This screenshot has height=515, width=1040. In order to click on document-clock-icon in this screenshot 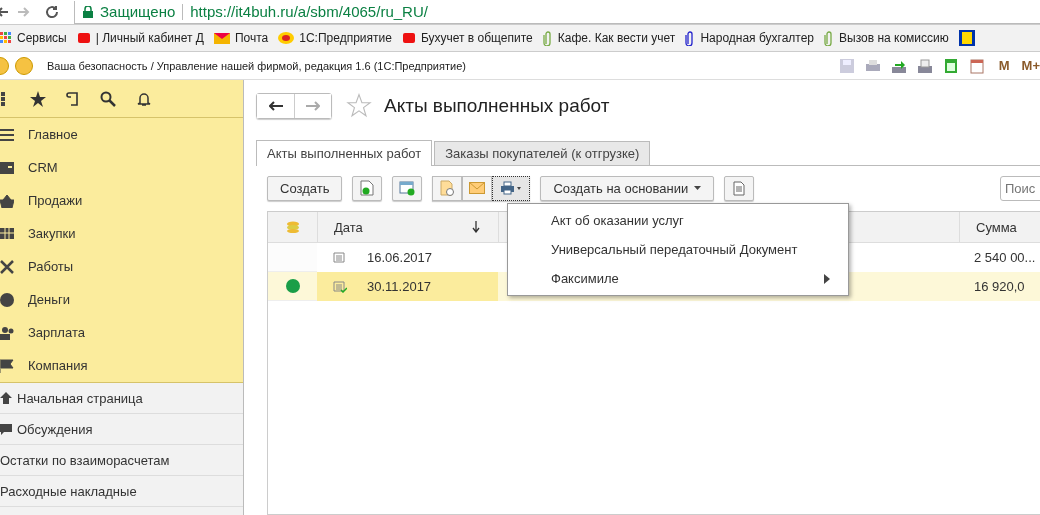, I will do `click(447, 188)`.